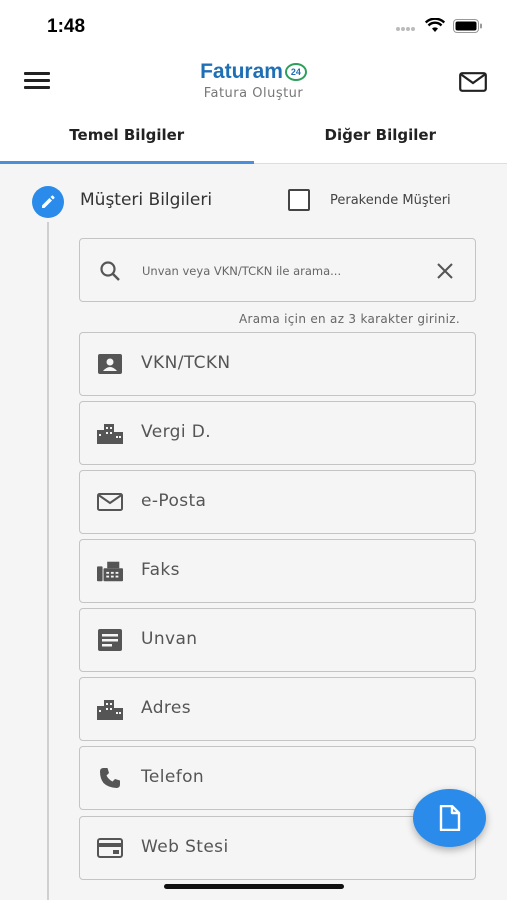  Describe the element at coordinates (174, 501) in the screenshot. I see `field-label: e-Posta` at that location.